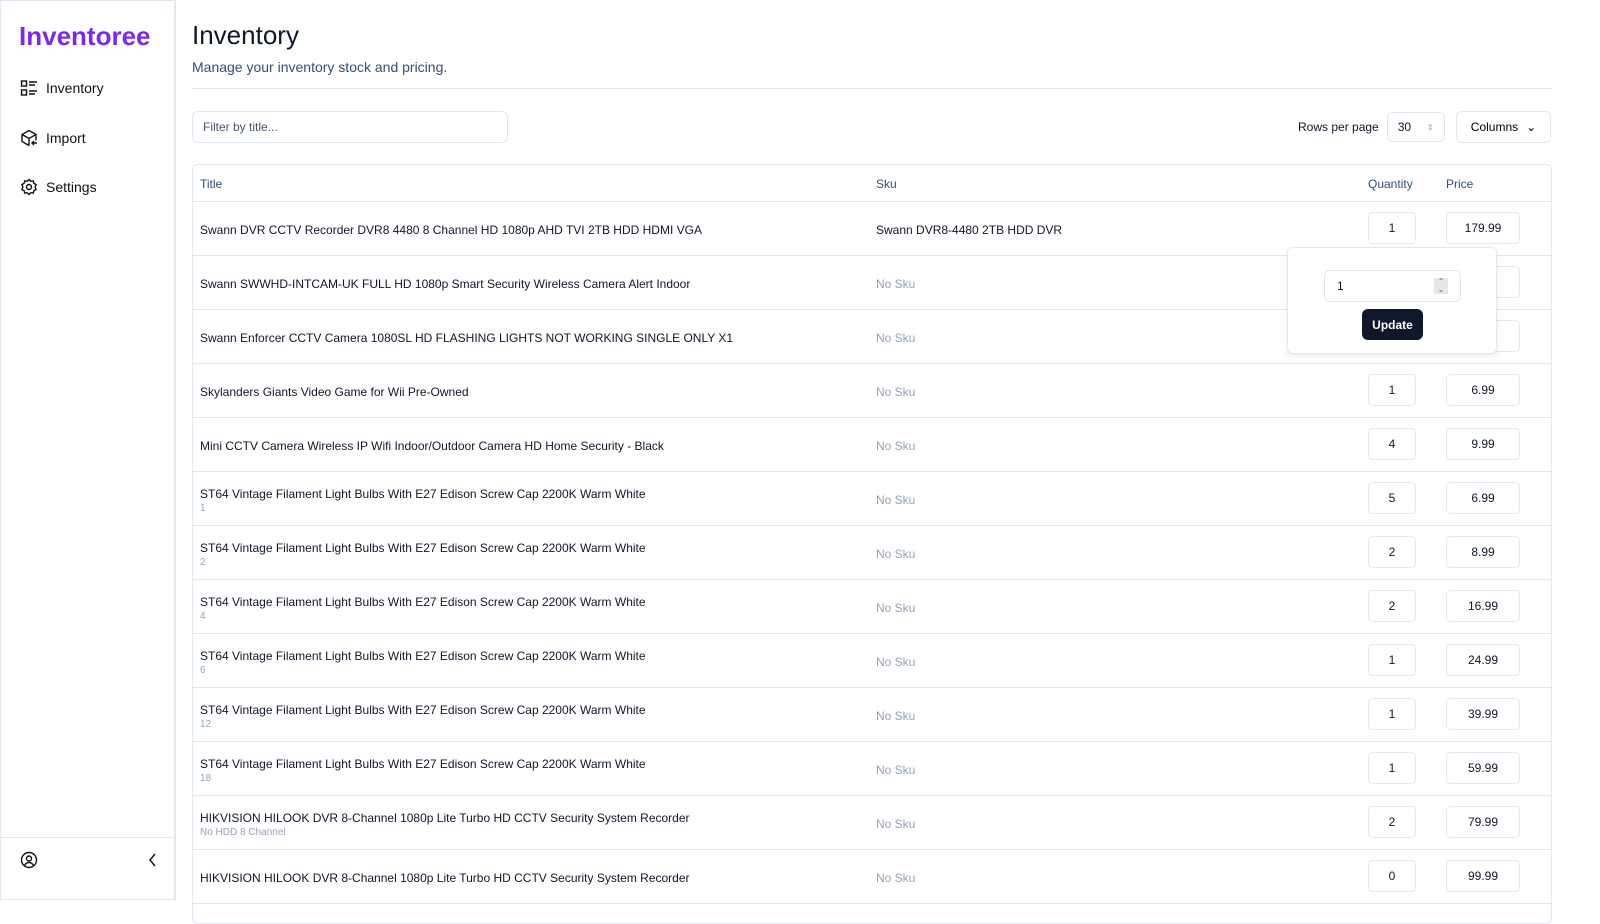  Describe the element at coordinates (1483, 822) in the screenshot. I see `price-field: 79.99` at that location.